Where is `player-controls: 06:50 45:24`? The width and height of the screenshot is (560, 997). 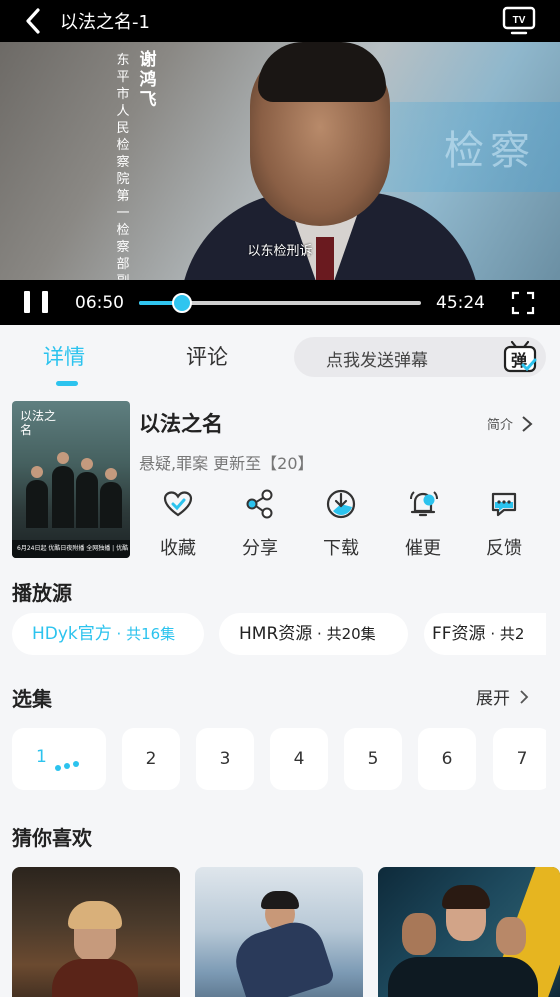
player-controls: 06:50 45:24 is located at coordinates (280, 302).